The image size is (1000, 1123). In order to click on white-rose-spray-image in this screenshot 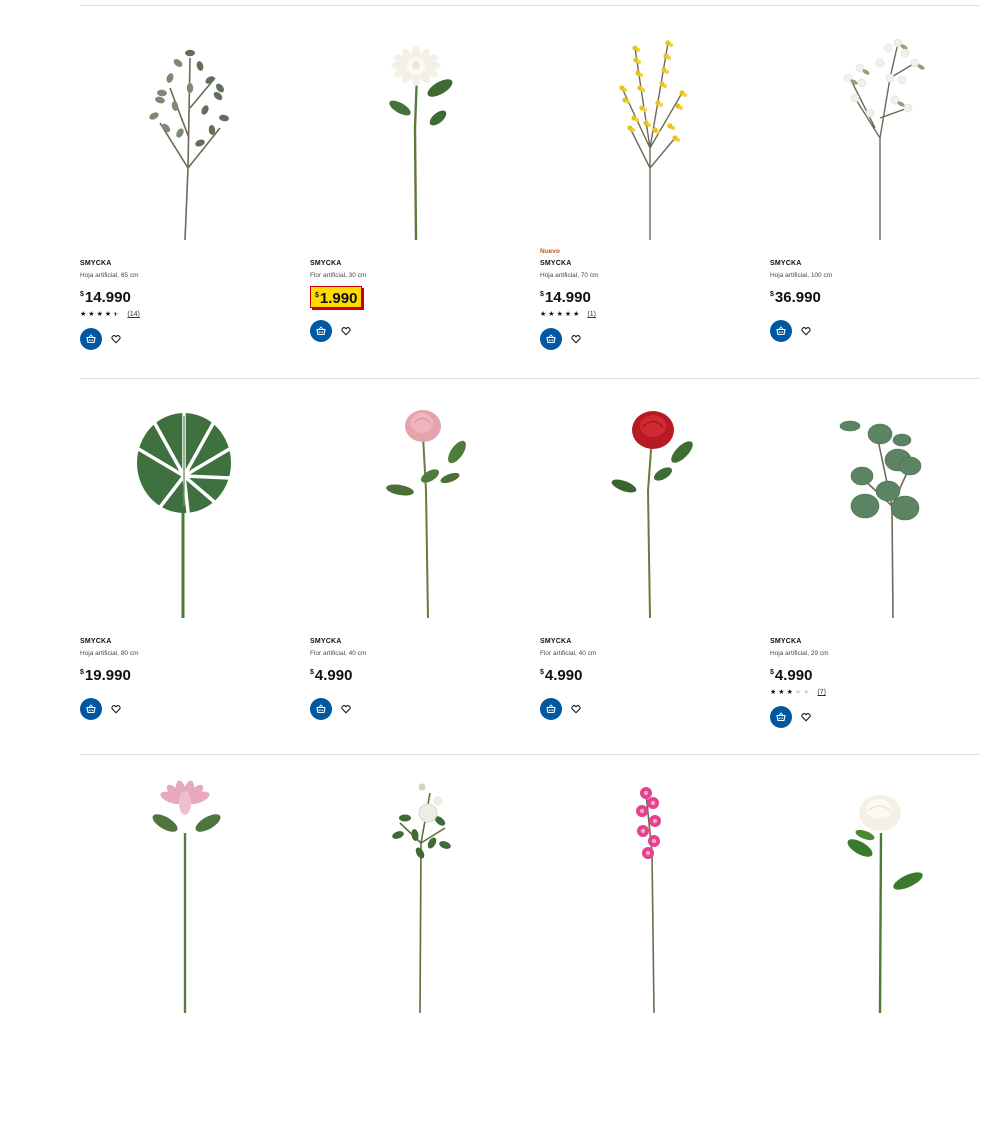, I will do `click(421, 898)`.